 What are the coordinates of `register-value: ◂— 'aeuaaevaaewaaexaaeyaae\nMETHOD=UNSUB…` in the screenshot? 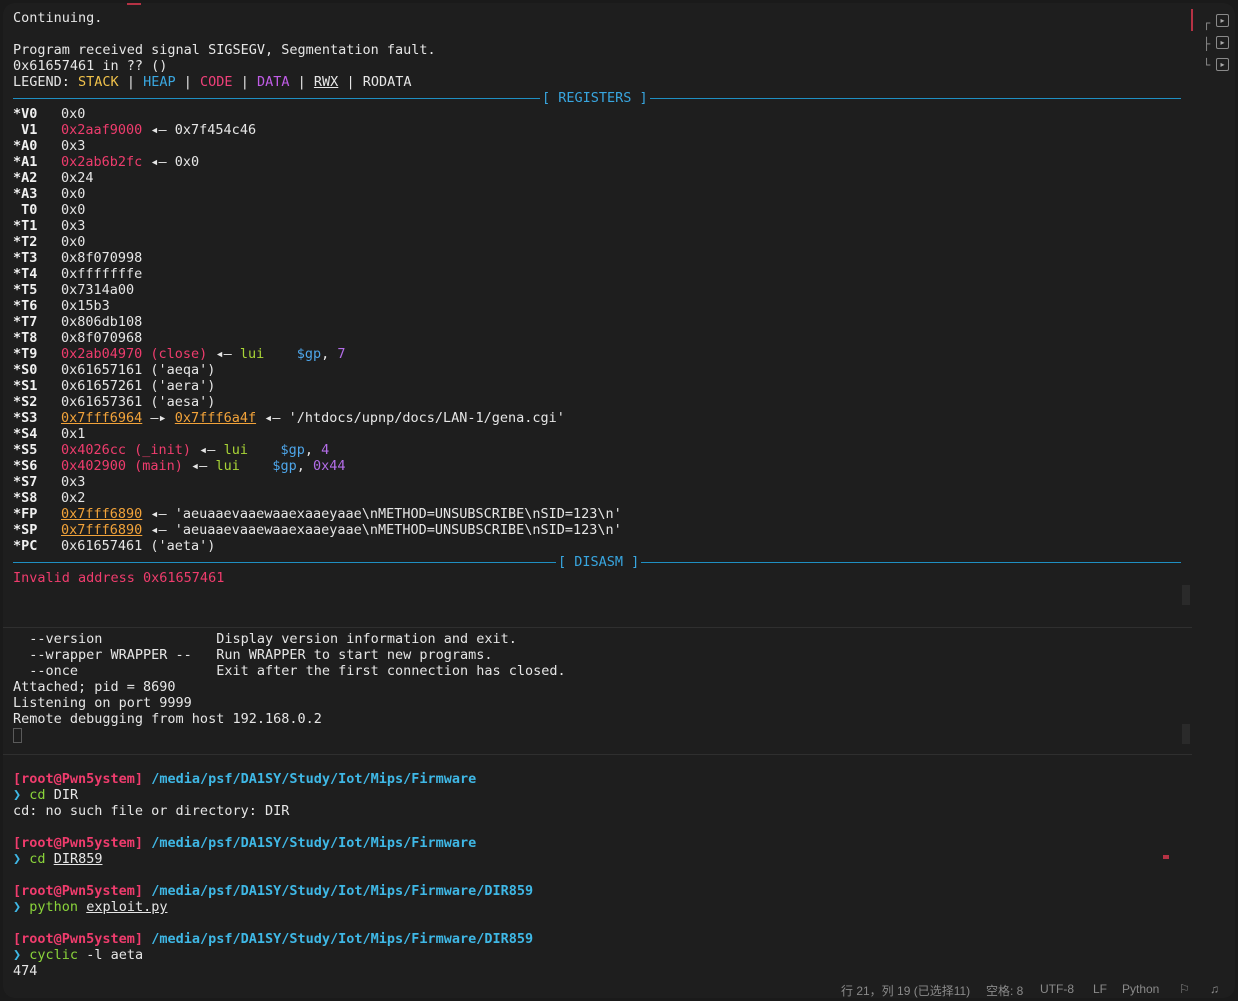 It's located at (382, 530).